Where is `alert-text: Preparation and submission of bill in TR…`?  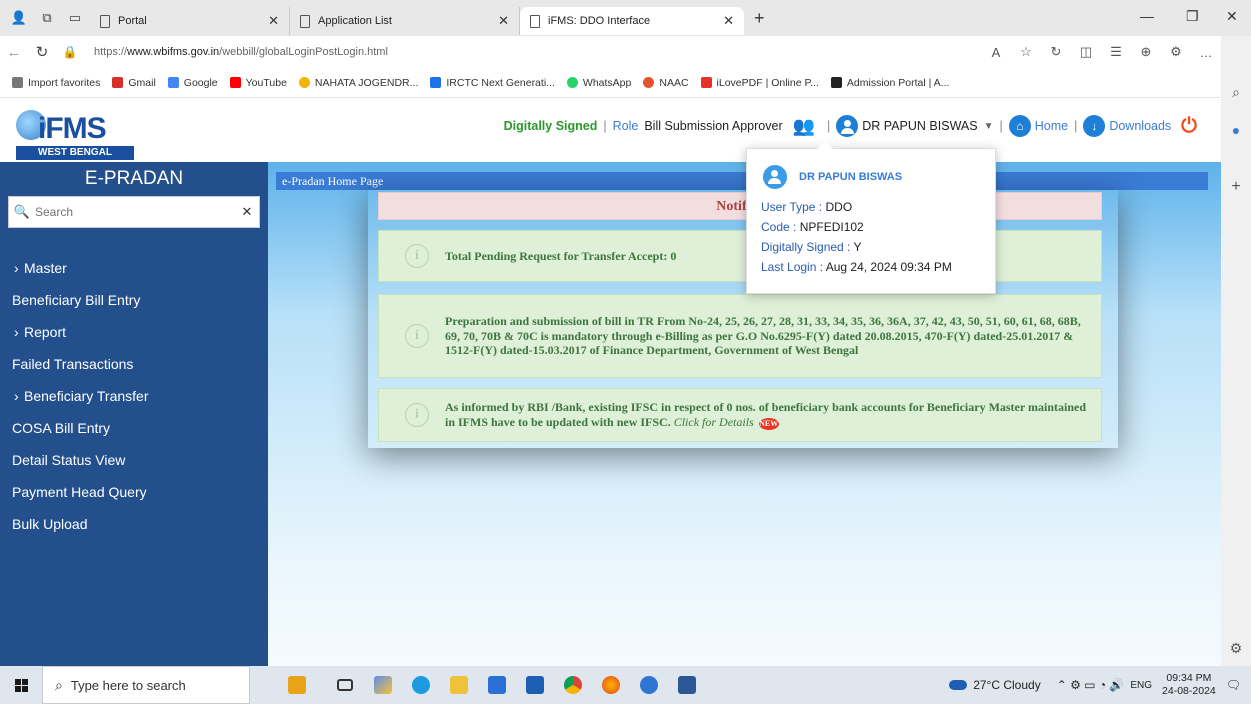
alert-text: Preparation and submission of bill in TR… is located at coordinates (763, 336).